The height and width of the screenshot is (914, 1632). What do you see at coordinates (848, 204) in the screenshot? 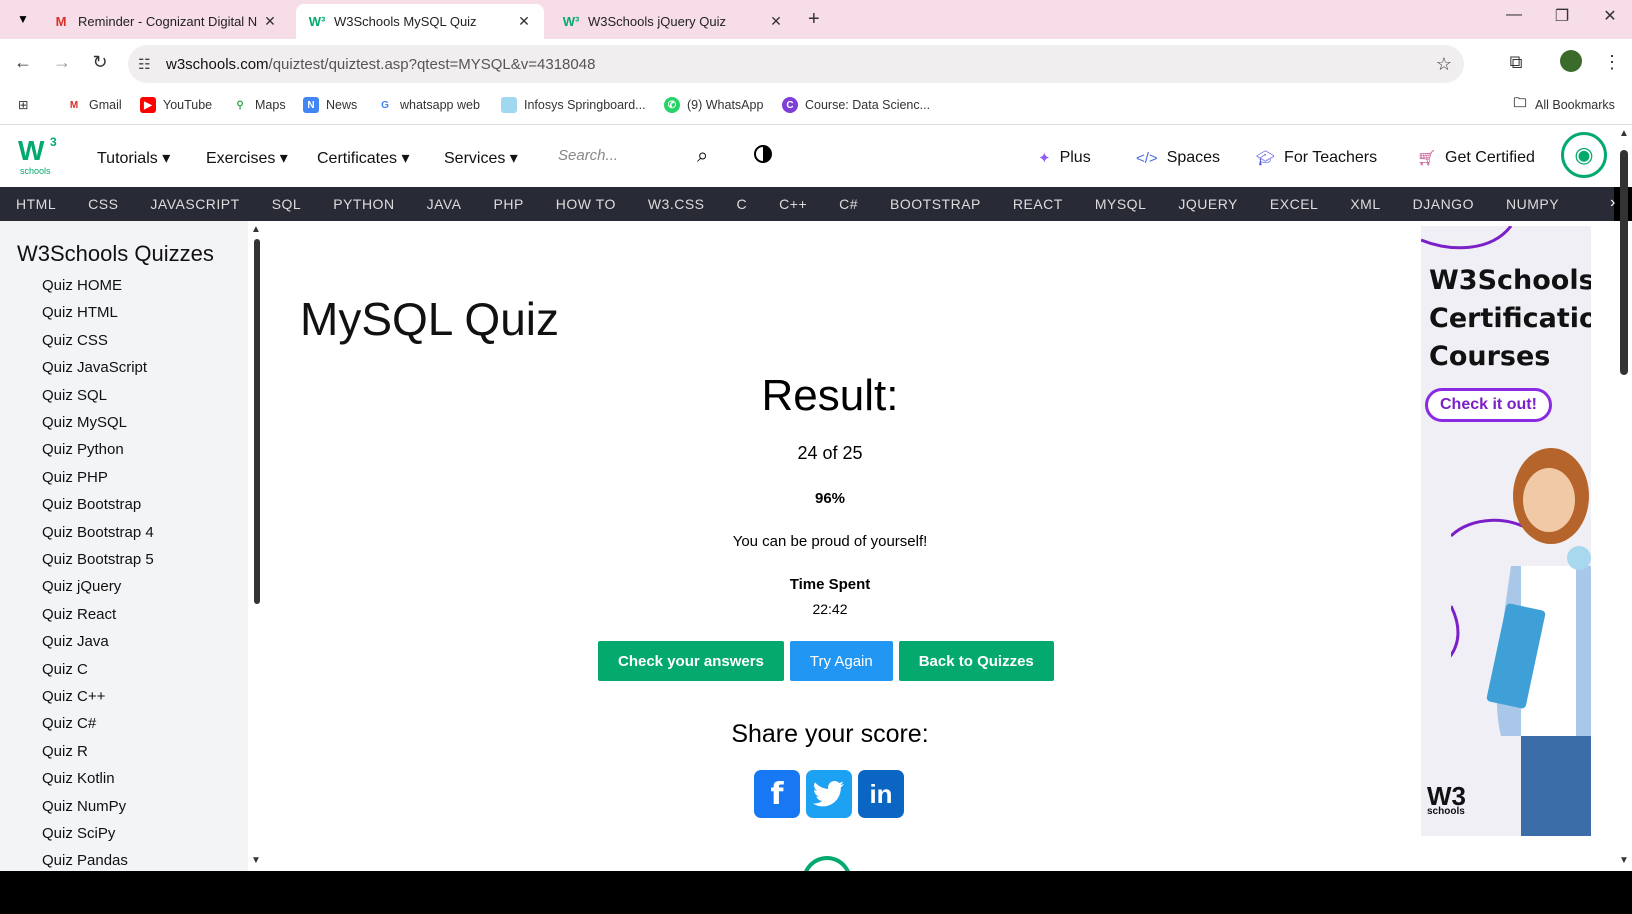
I see `nav-csharp: C#` at bounding box center [848, 204].